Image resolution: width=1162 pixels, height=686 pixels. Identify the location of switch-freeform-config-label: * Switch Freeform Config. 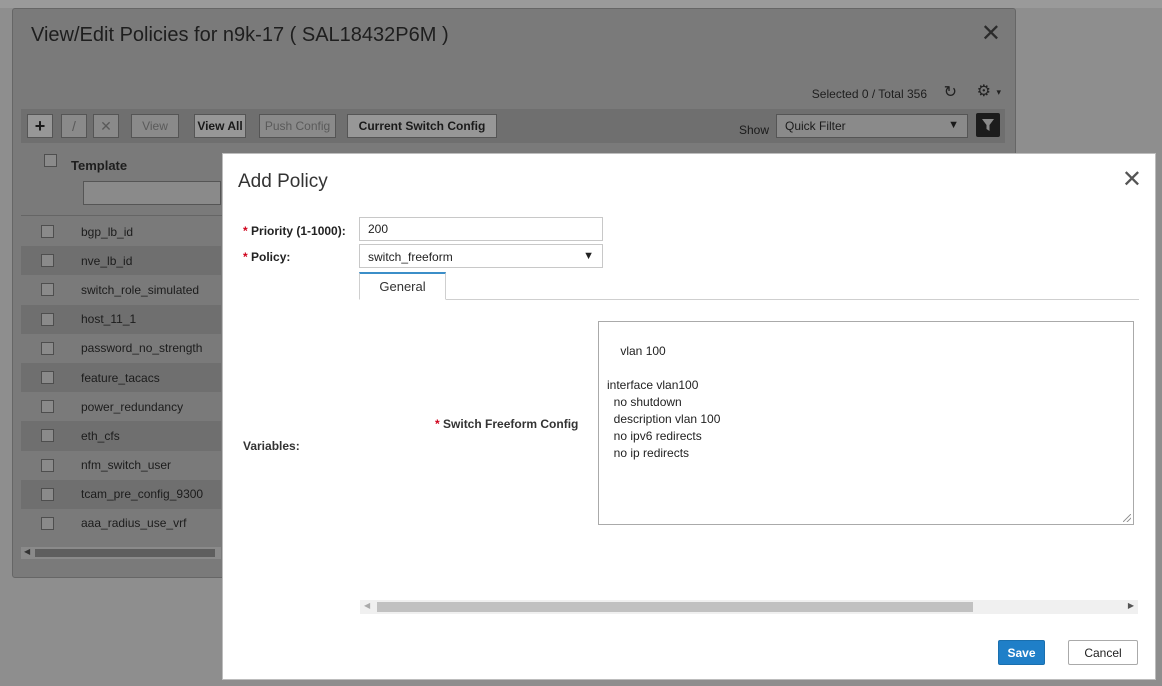
(506, 424).